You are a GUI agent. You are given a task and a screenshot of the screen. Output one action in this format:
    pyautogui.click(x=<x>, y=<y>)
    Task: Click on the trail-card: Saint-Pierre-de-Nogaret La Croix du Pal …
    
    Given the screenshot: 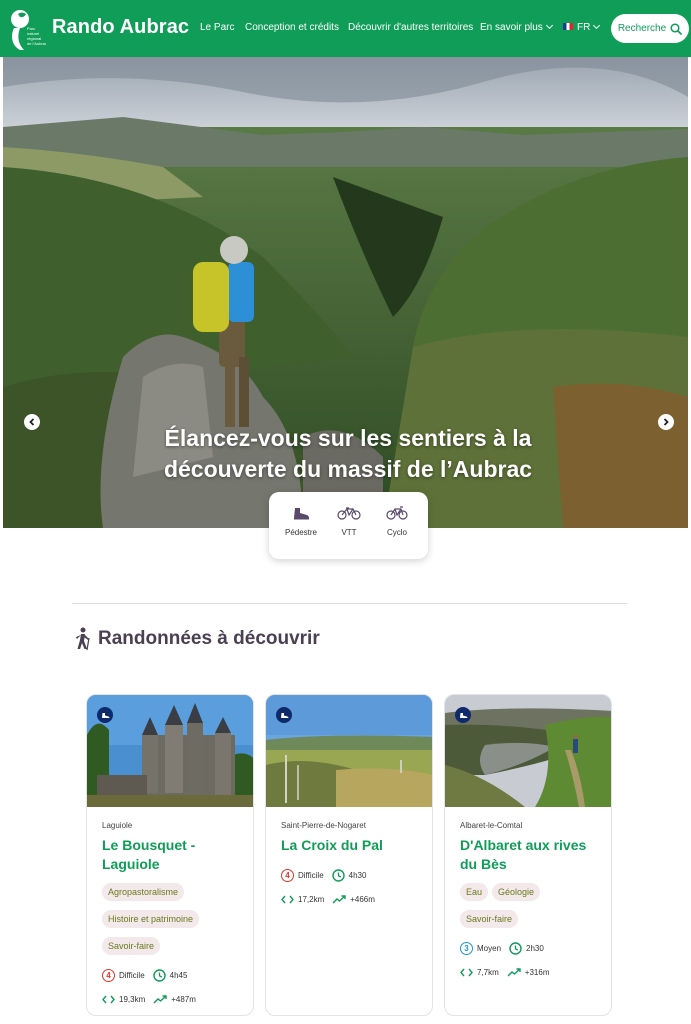 What is the action you would take?
    pyautogui.click(x=349, y=855)
    